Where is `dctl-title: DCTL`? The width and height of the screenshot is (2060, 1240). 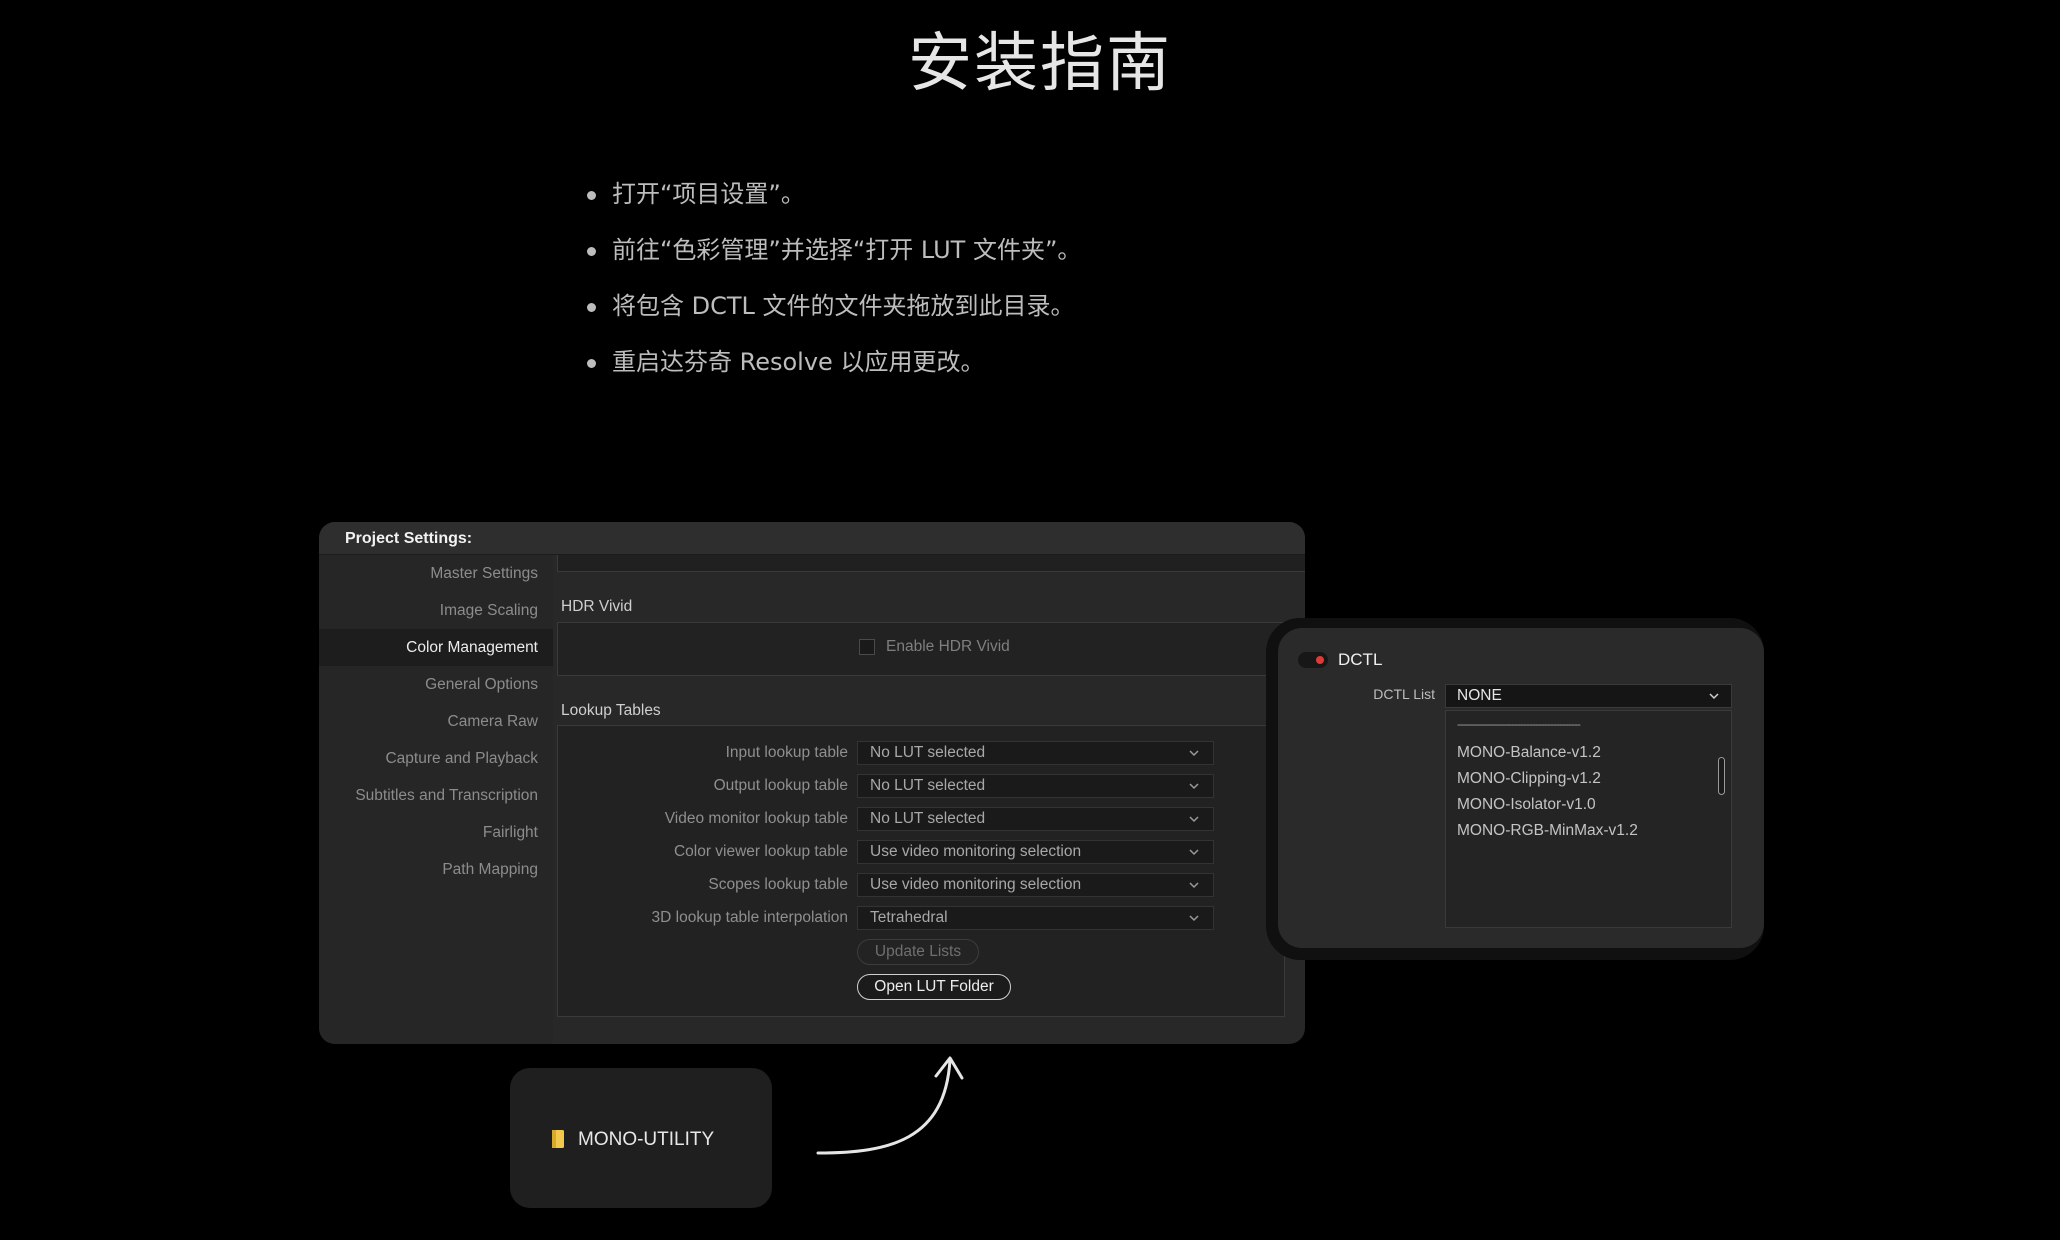
dctl-title: DCTL is located at coordinates (1360, 659).